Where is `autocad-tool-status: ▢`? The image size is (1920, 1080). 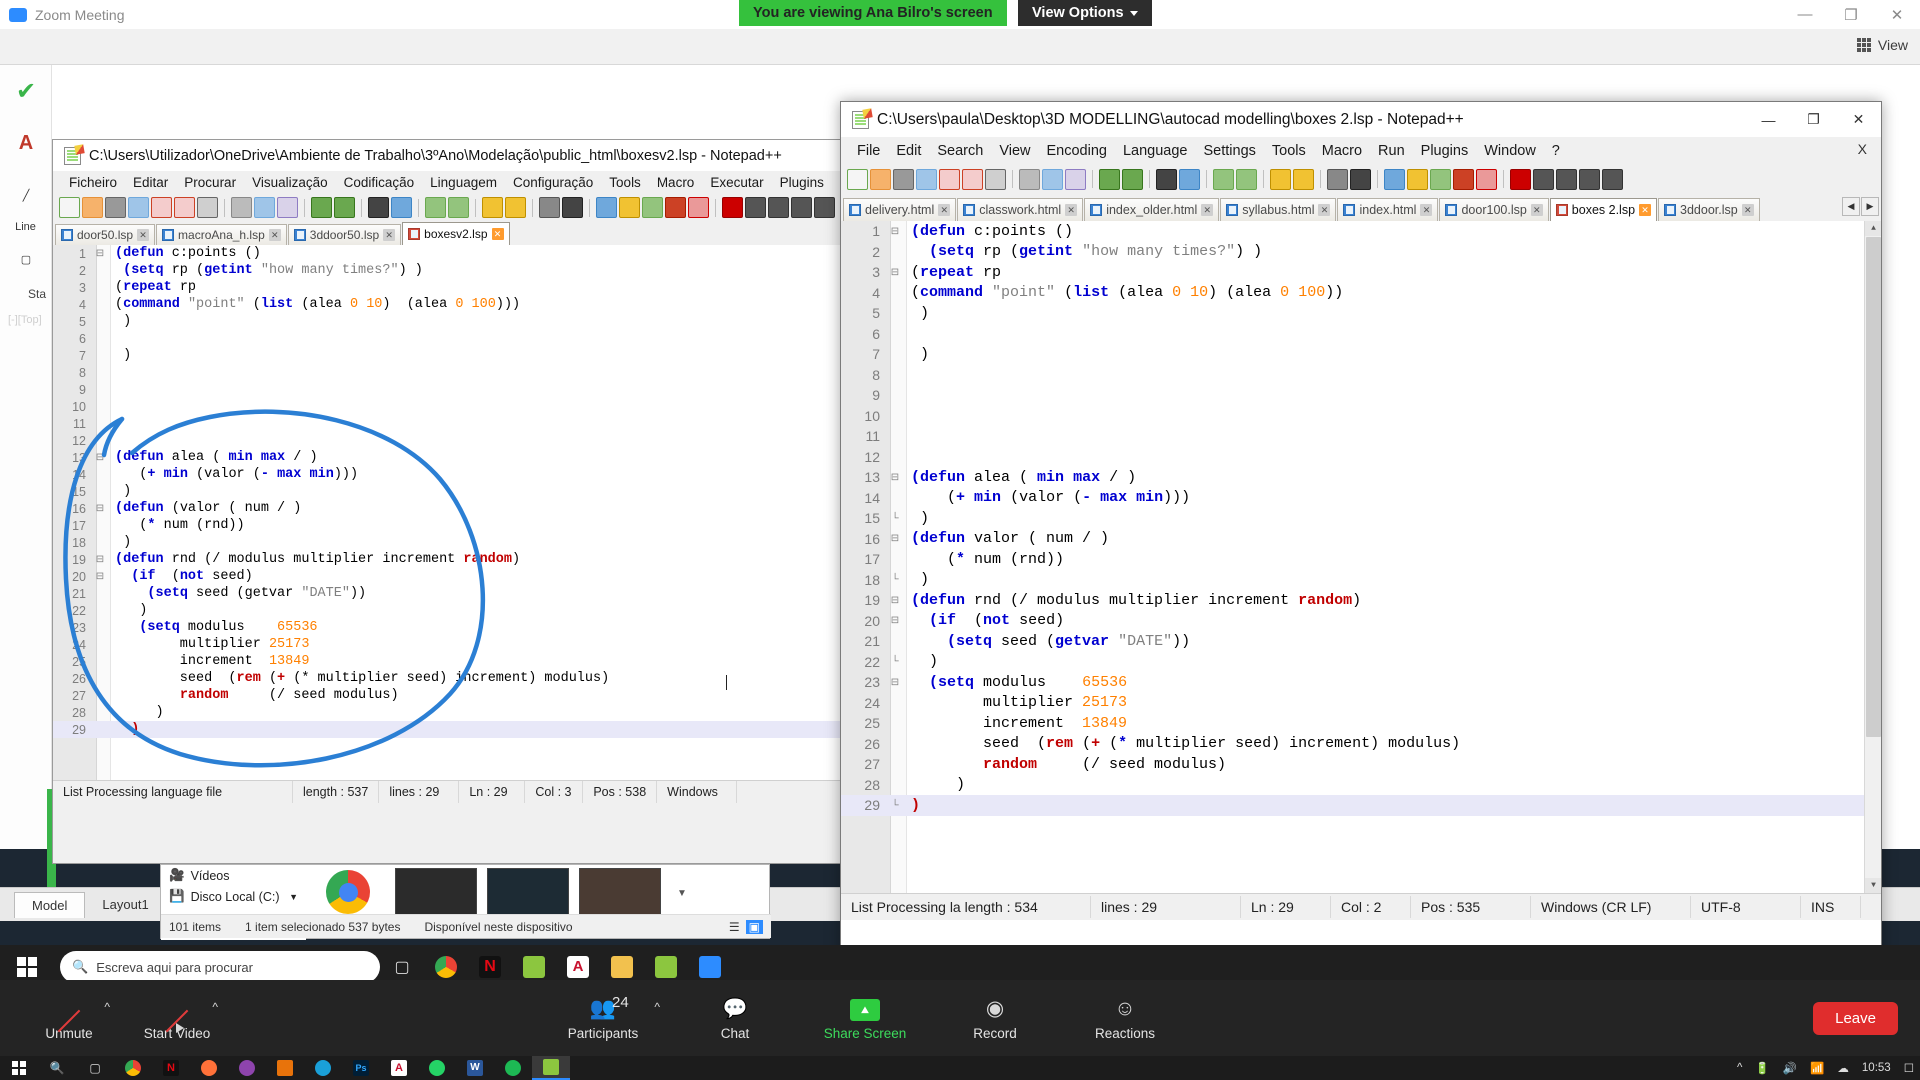
autocad-tool-status: ▢ is located at coordinates (26, 259).